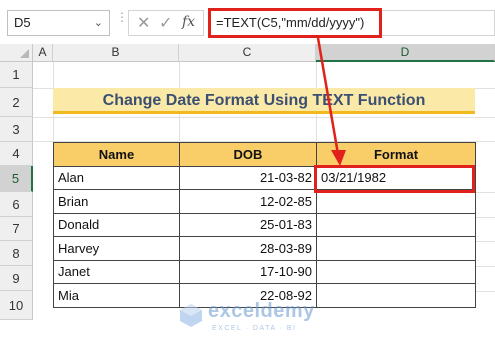 The height and width of the screenshot is (349, 495). What do you see at coordinates (122, 21) in the screenshot?
I see `formula-bar-drag-handle-icon: ⋮` at bounding box center [122, 21].